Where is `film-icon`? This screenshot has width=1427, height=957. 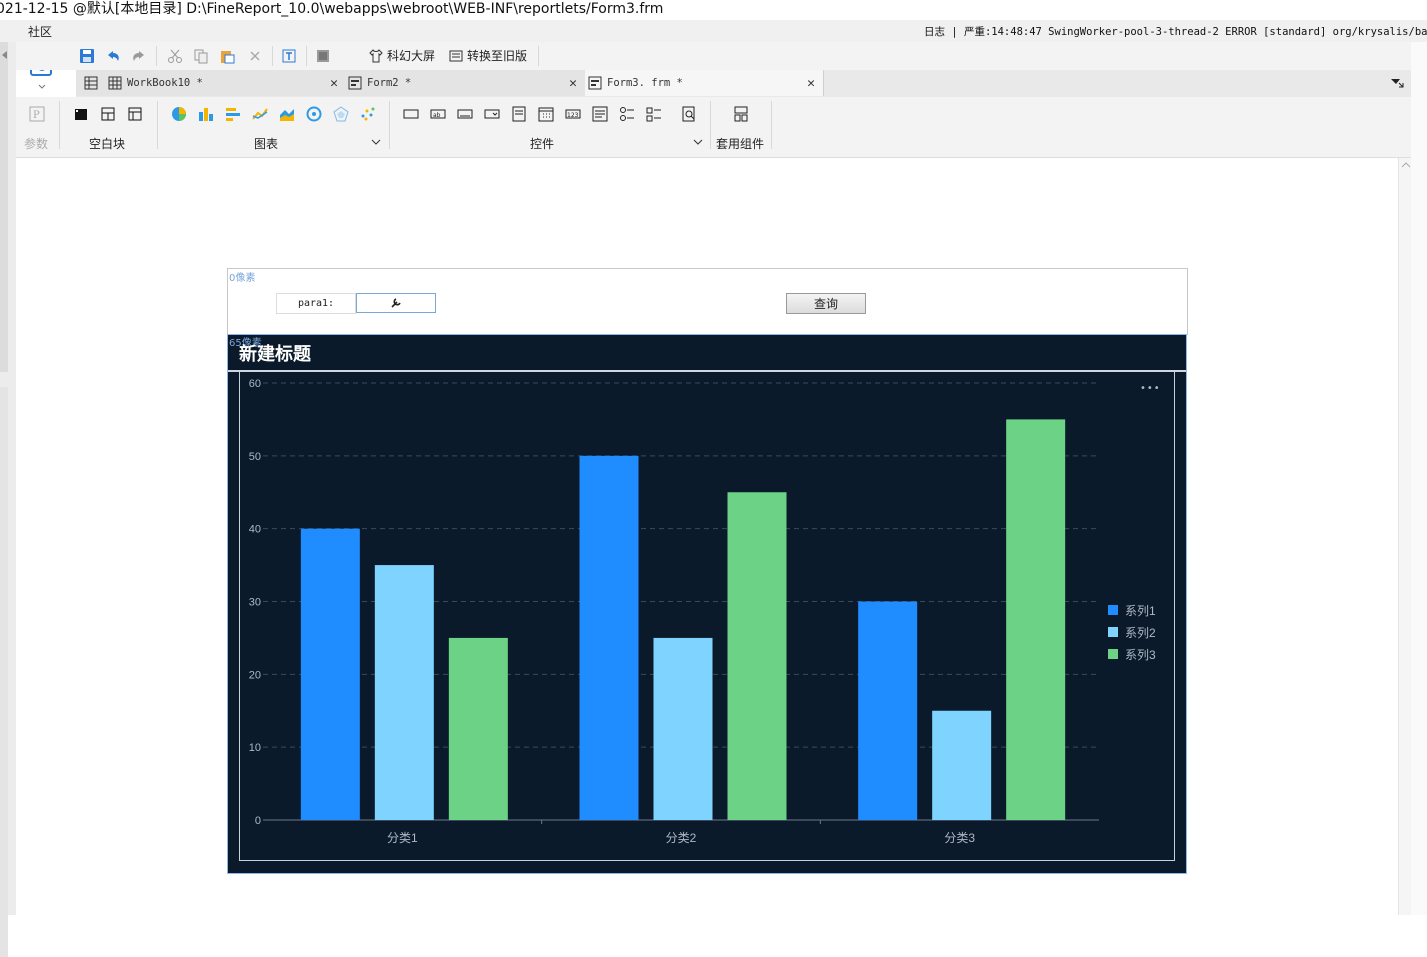
film-icon is located at coordinates (81, 114).